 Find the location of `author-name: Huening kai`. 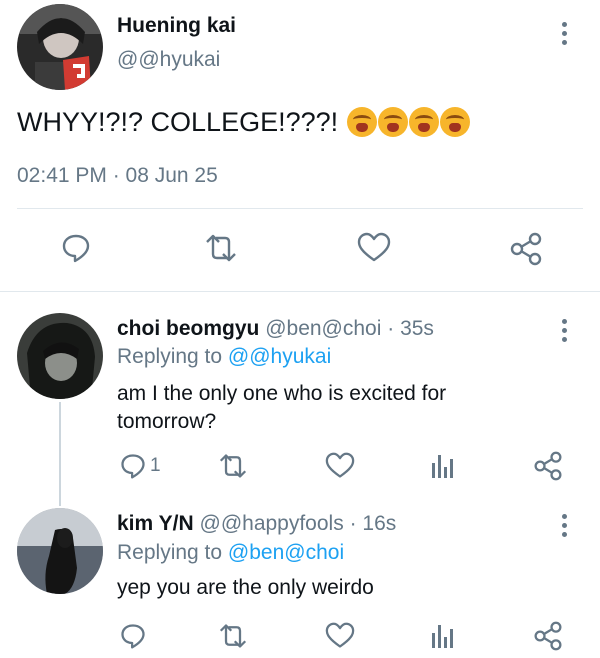

author-name: Huening kai is located at coordinates (176, 26).